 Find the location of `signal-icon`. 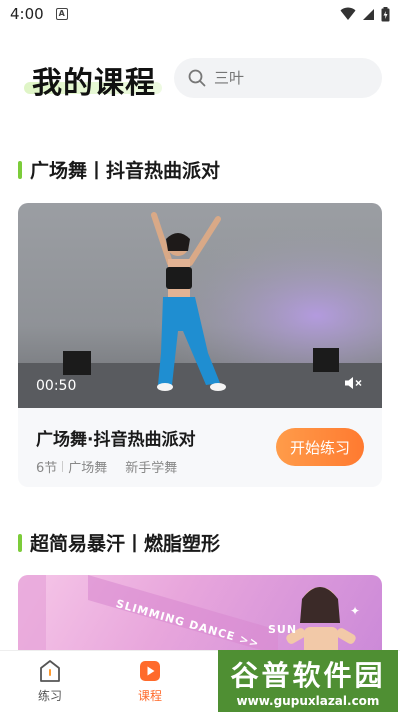

signal-icon is located at coordinates (368, 14).